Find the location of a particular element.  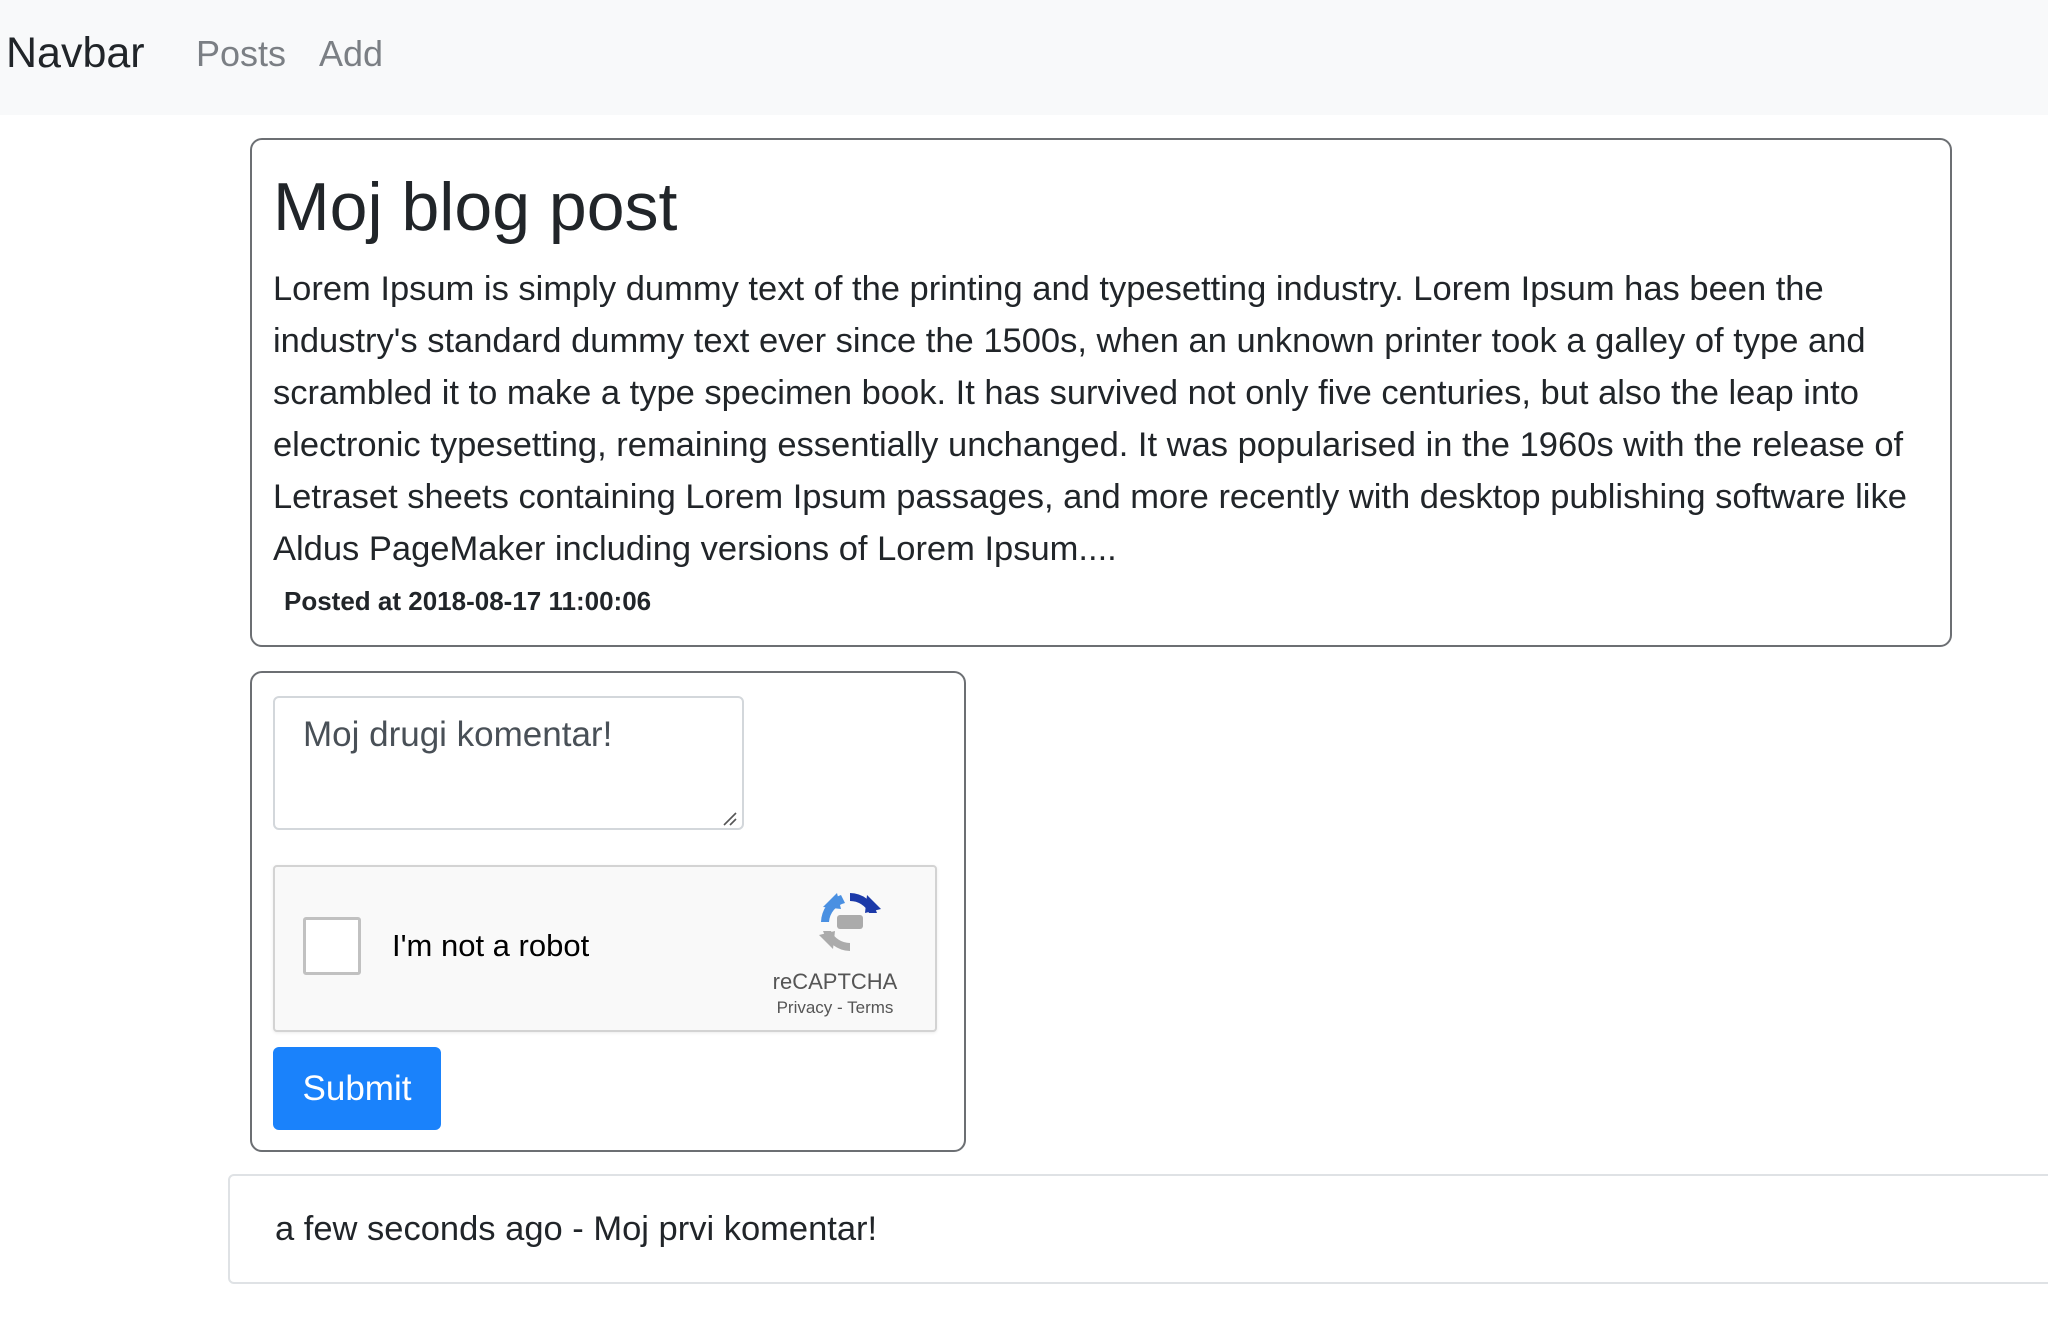

recaptcha-brand: reCAPTCHA is located at coordinates (835, 981).